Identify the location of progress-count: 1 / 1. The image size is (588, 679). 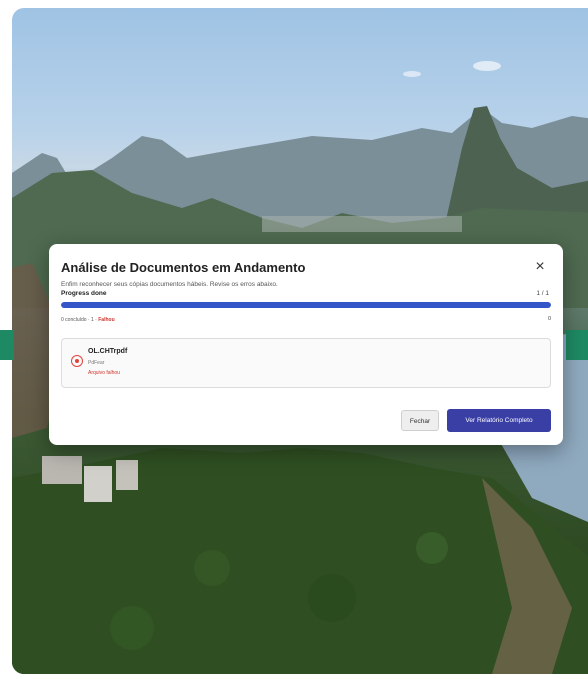
(542, 293).